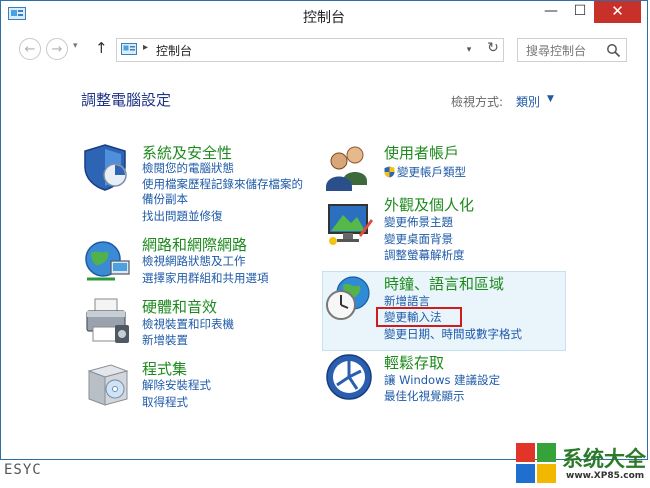 This screenshot has width=650, height=488. What do you see at coordinates (418, 239) in the screenshot?
I see `link-change-desktop-background: 變更桌面背景` at bounding box center [418, 239].